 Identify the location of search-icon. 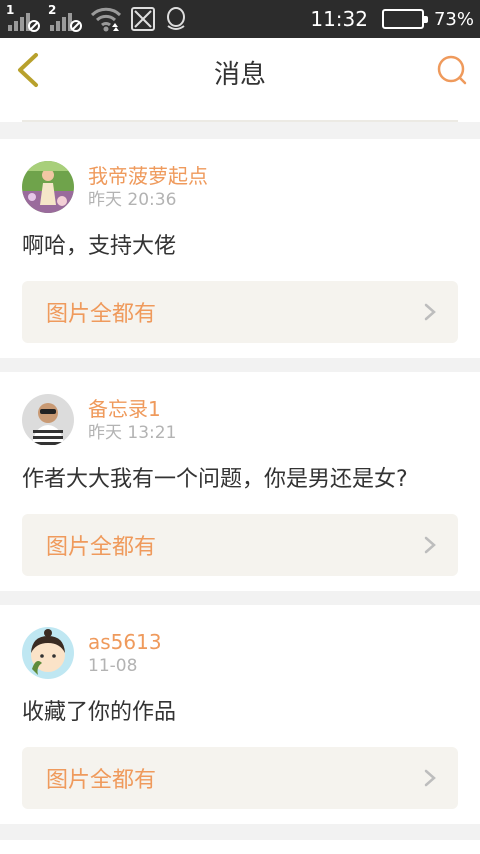
(452, 70).